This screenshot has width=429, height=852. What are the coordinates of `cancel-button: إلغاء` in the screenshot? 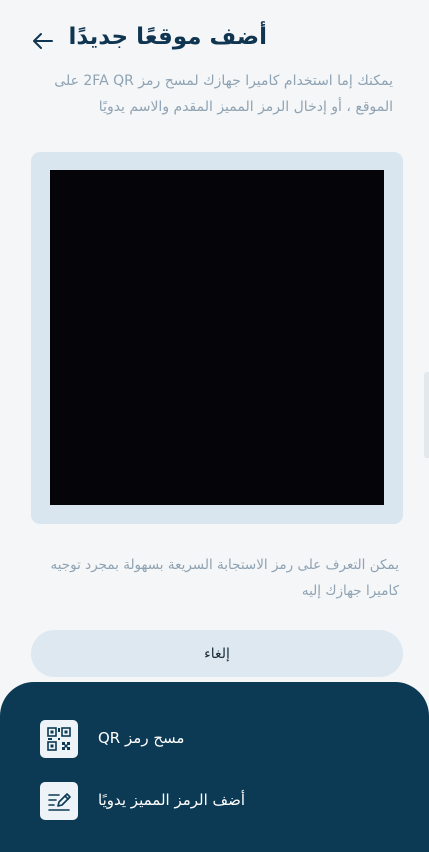 It's located at (217, 653).